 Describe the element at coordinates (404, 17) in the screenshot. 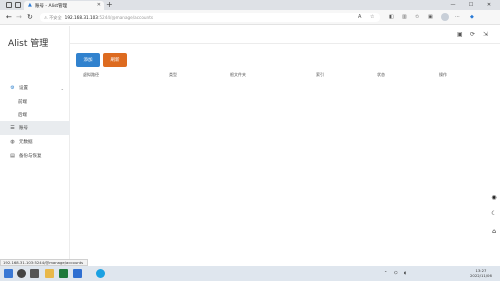

I see `split-screen-icon: ▥` at that location.